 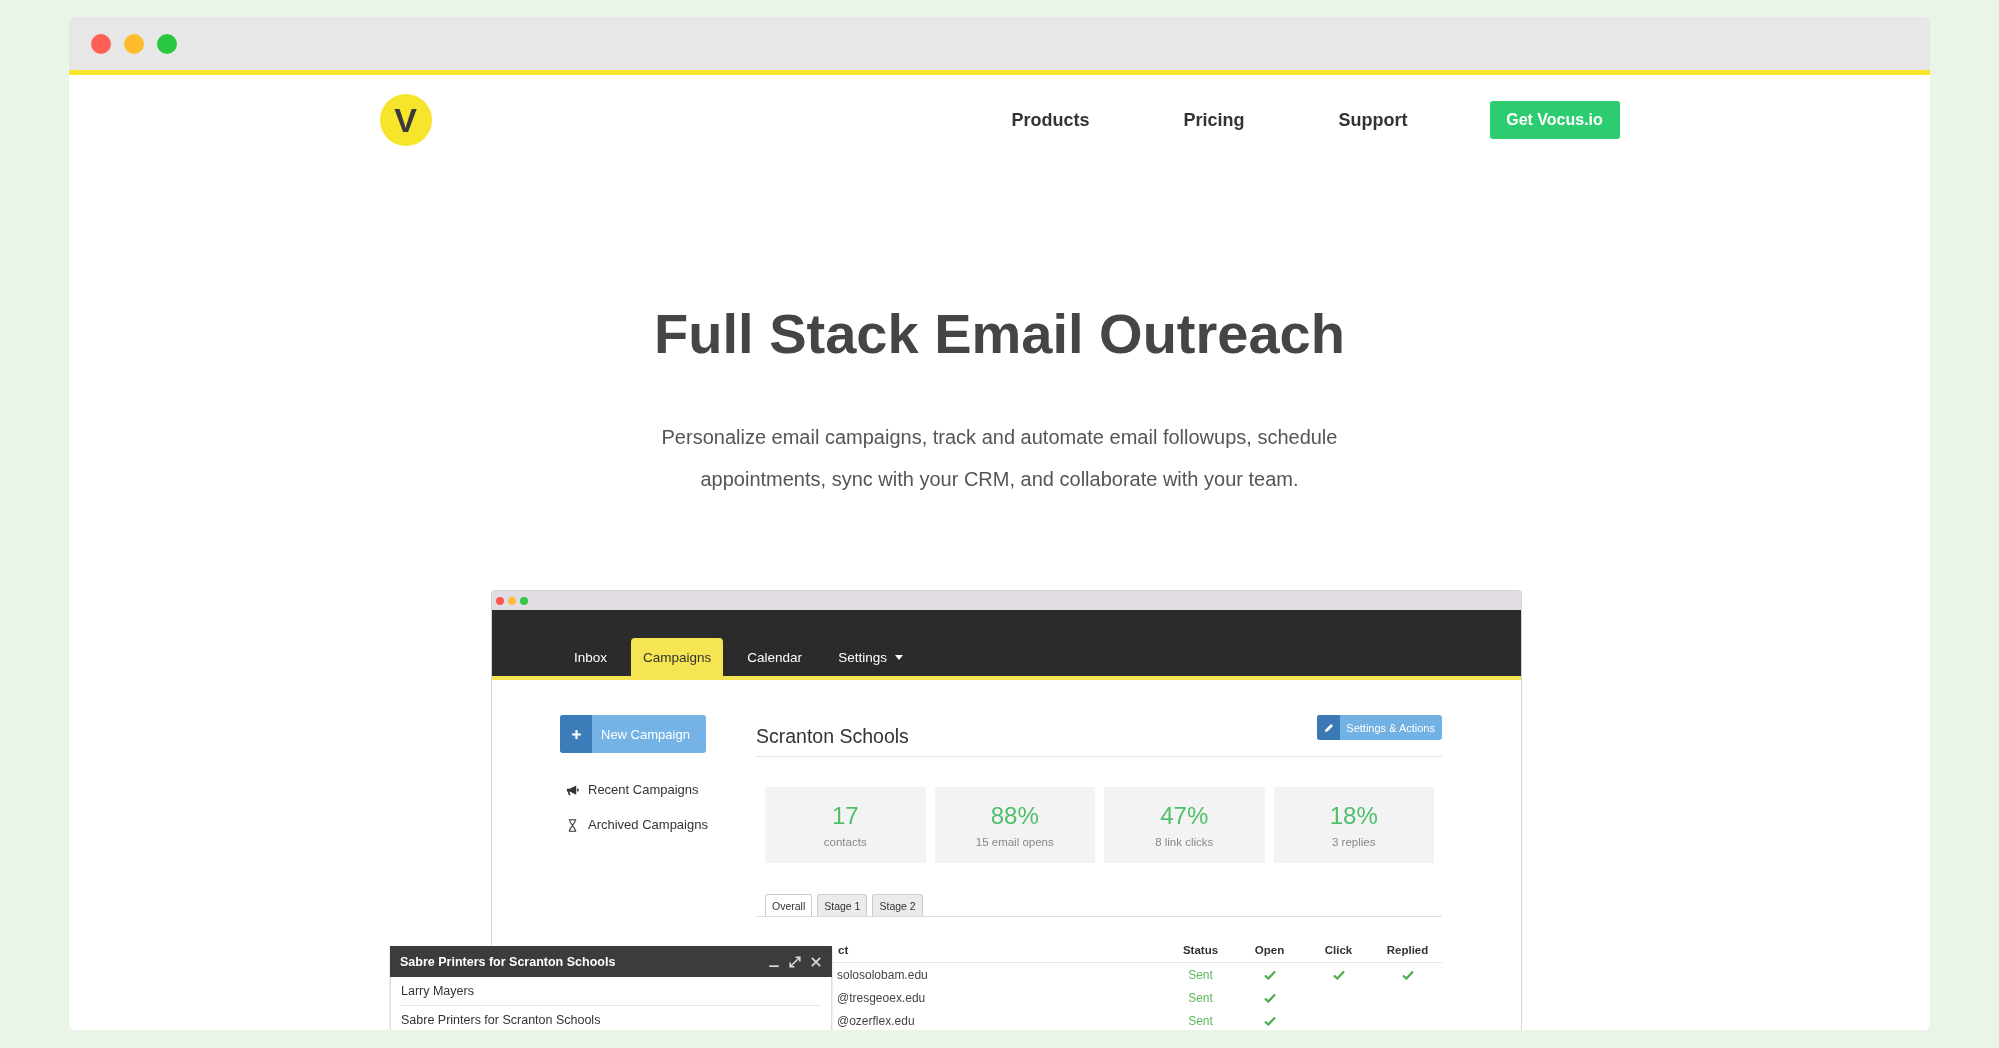 What do you see at coordinates (1269, 950) in the screenshot?
I see `column-header: Open` at bounding box center [1269, 950].